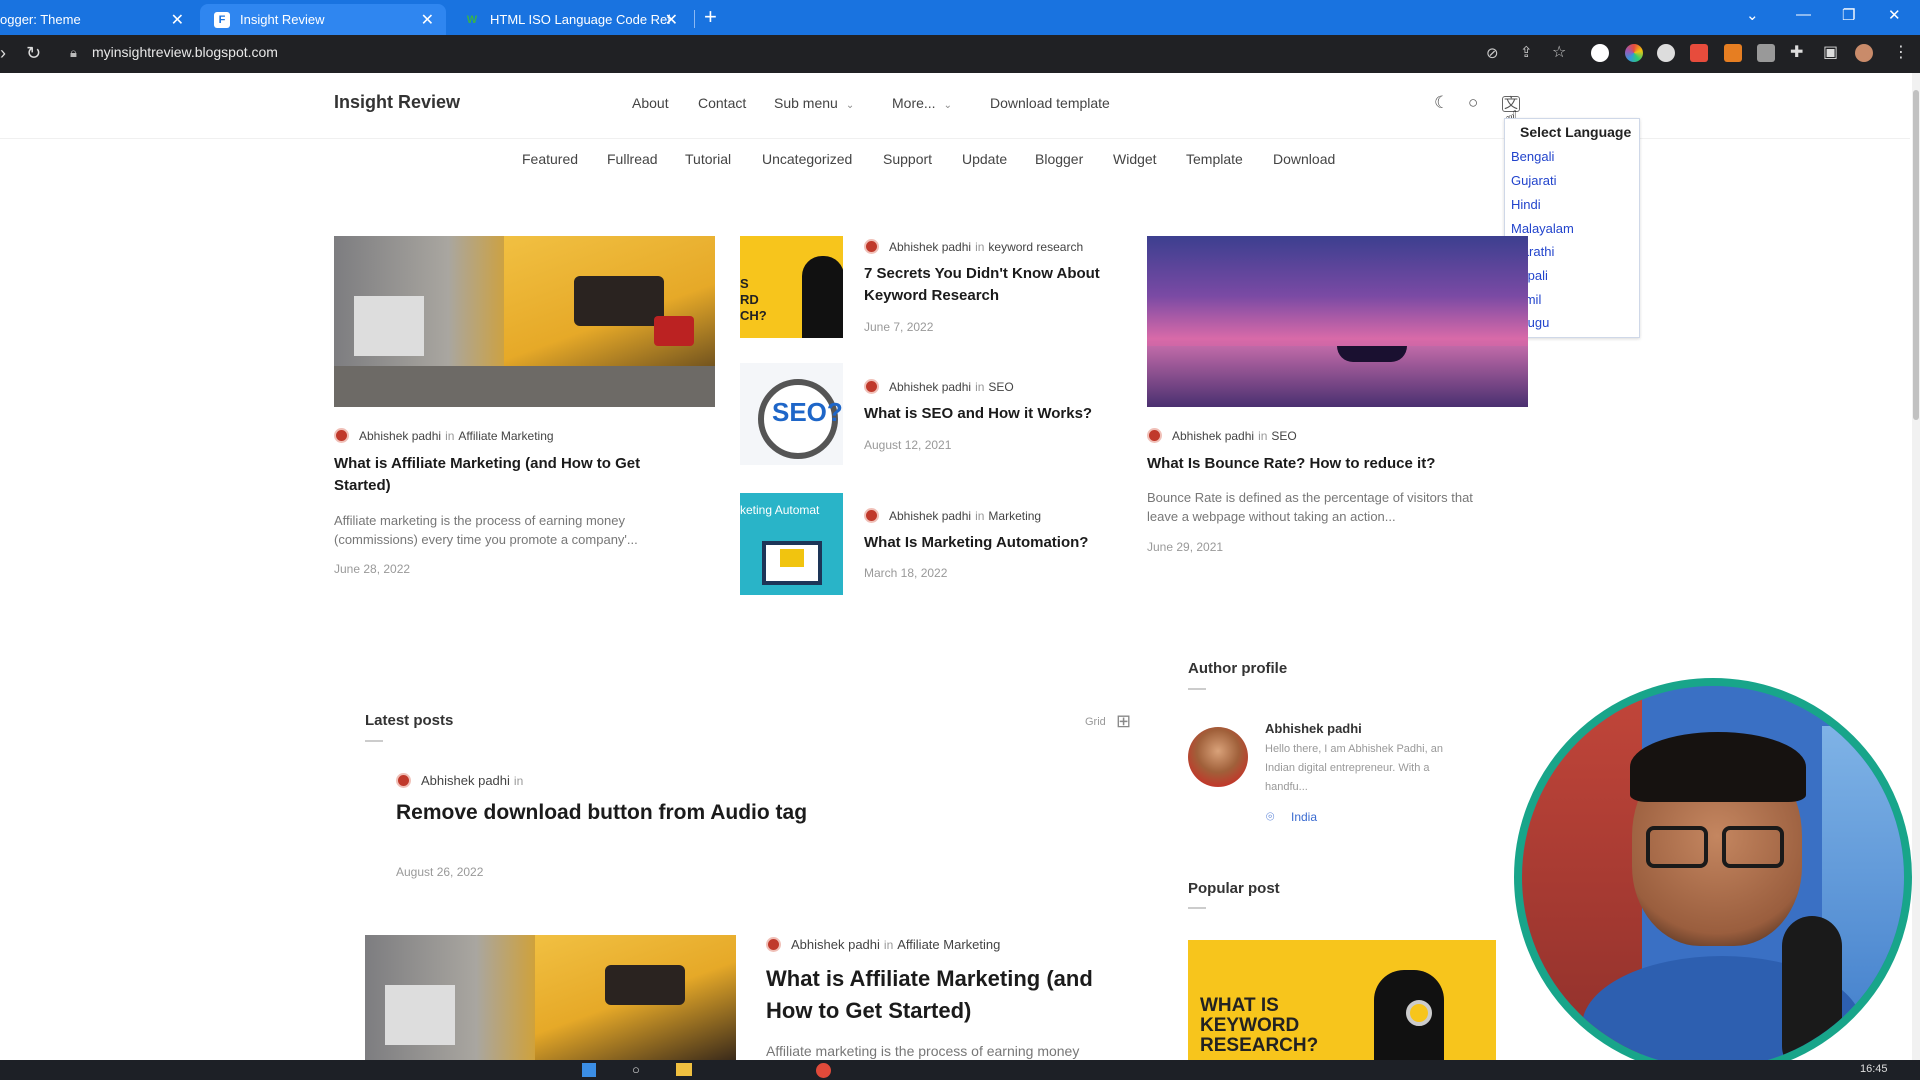 The image size is (1920, 1080). Describe the element at coordinates (1864, 53) in the screenshot. I see `profile-avatar` at that location.